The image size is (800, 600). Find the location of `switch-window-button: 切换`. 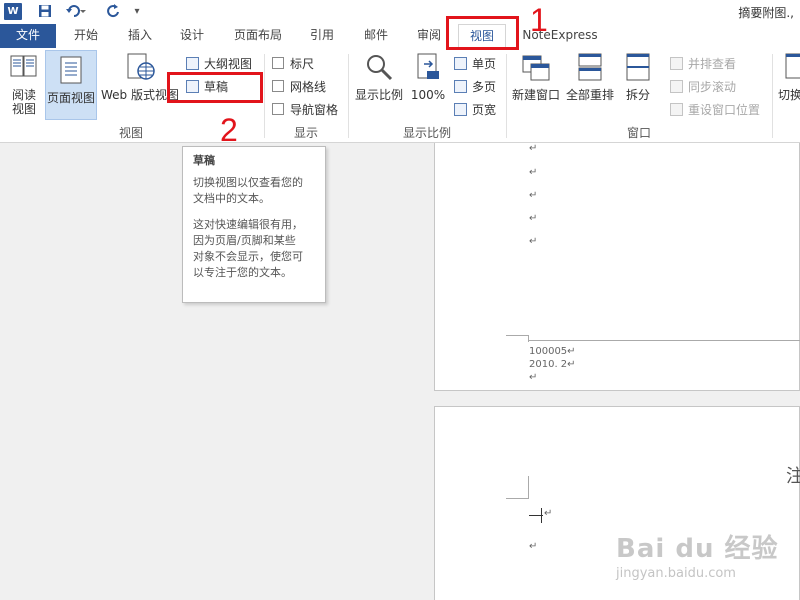

switch-window-button: 切换 is located at coordinates (788, 77).